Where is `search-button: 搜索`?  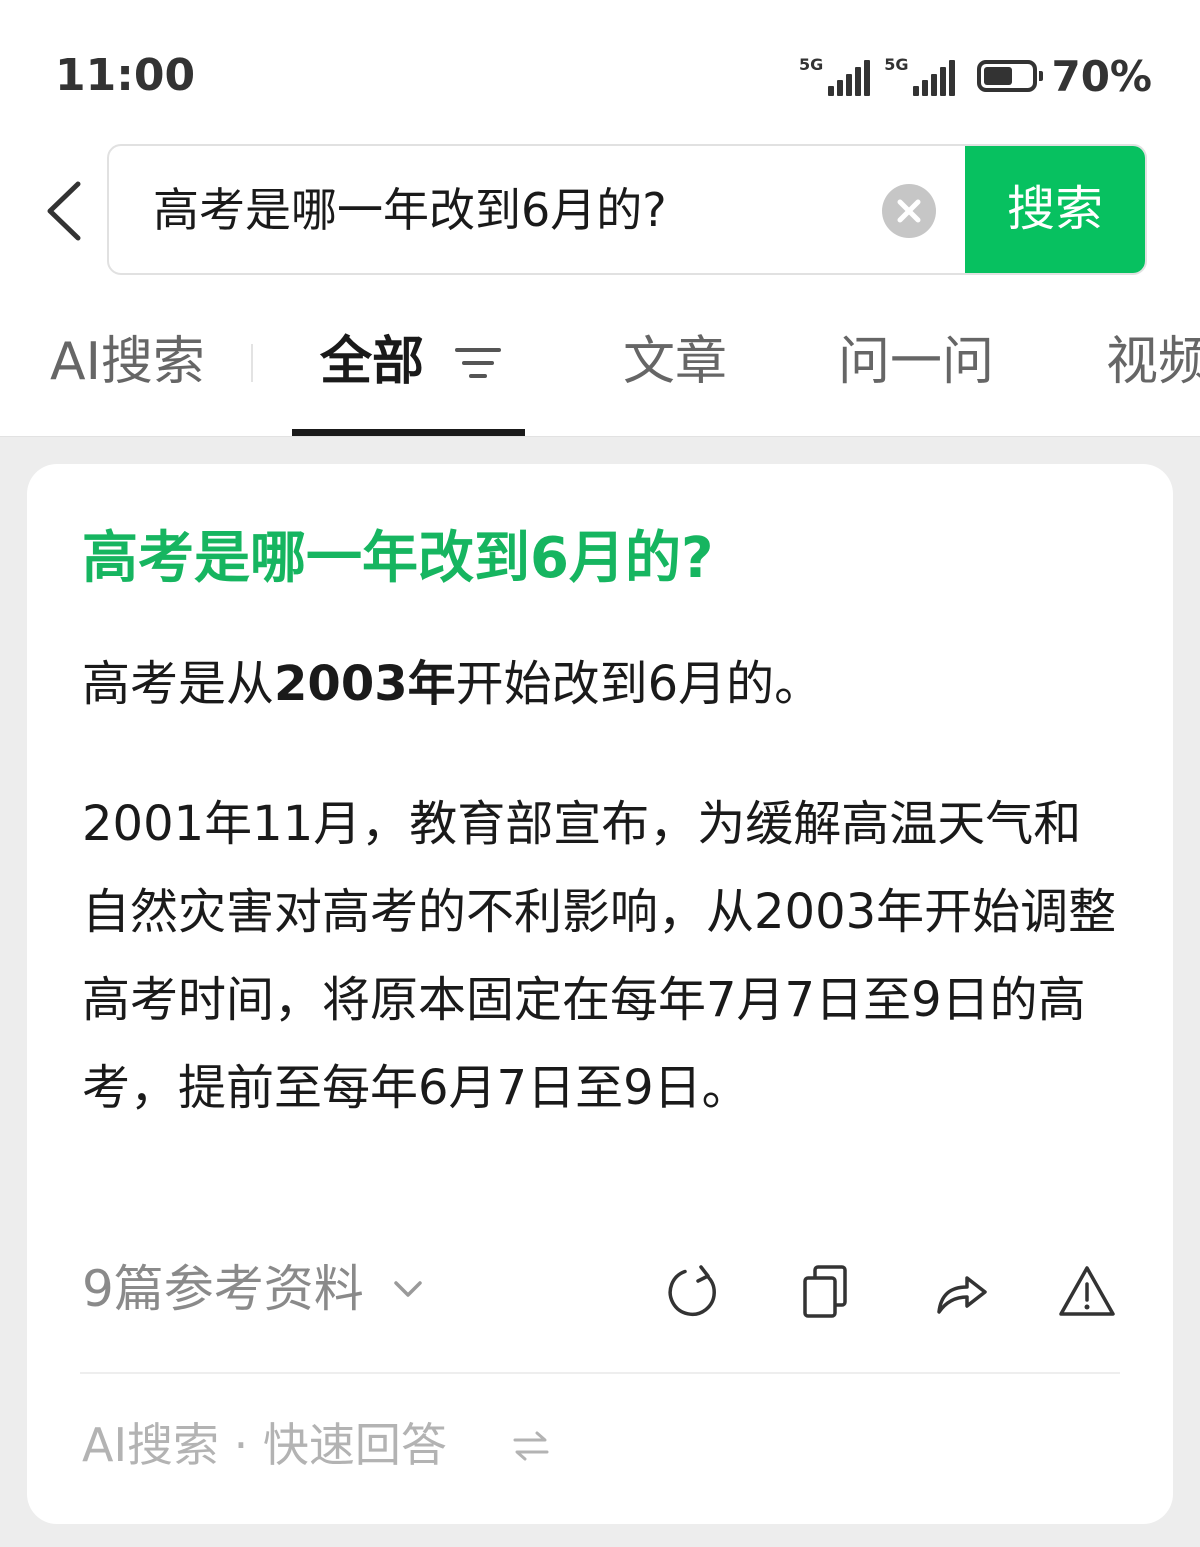
search-button: 搜索 is located at coordinates (1055, 209).